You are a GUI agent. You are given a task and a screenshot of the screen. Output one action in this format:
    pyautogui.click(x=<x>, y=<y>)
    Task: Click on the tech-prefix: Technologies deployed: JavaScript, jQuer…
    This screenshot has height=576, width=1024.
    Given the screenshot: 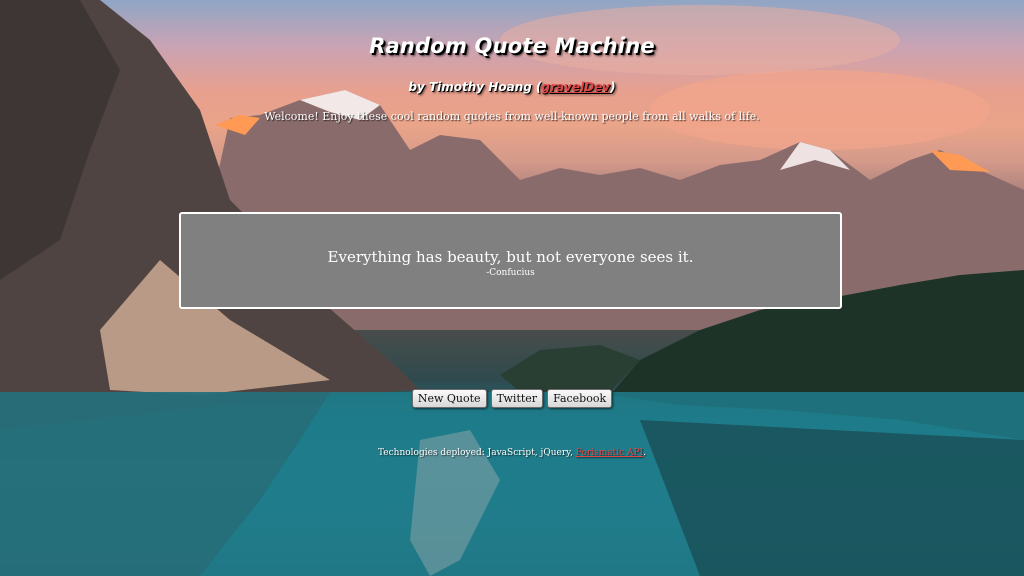 What is the action you would take?
    pyautogui.click(x=476, y=453)
    